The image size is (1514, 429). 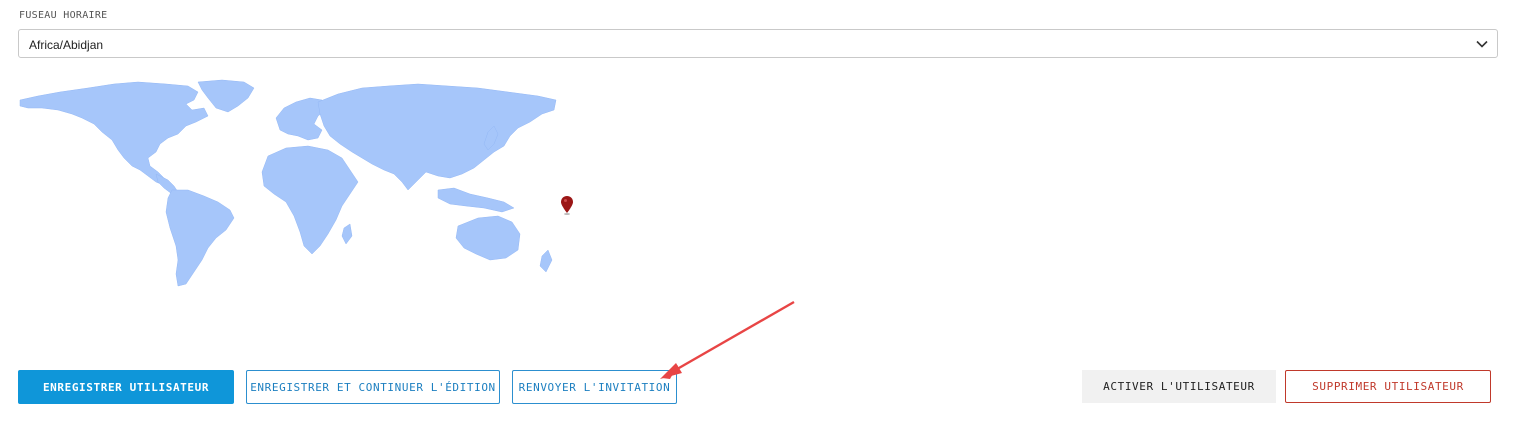 What do you see at coordinates (1179, 386) in the screenshot?
I see `activate-user-button: ACTIVER L'UTILISATEUR` at bounding box center [1179, 386].